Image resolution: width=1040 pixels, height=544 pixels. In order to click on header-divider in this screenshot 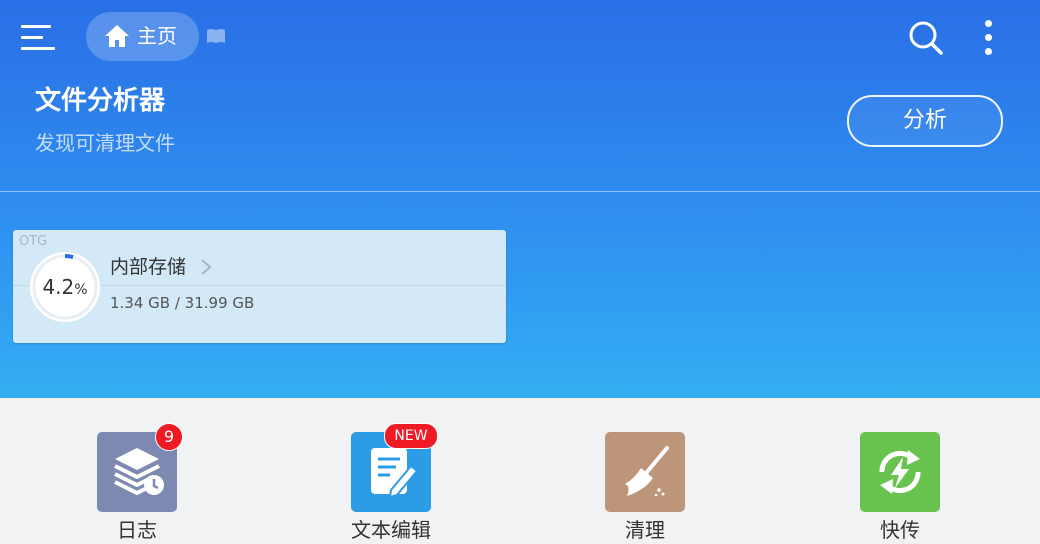, I will do `click(520, 191)`.